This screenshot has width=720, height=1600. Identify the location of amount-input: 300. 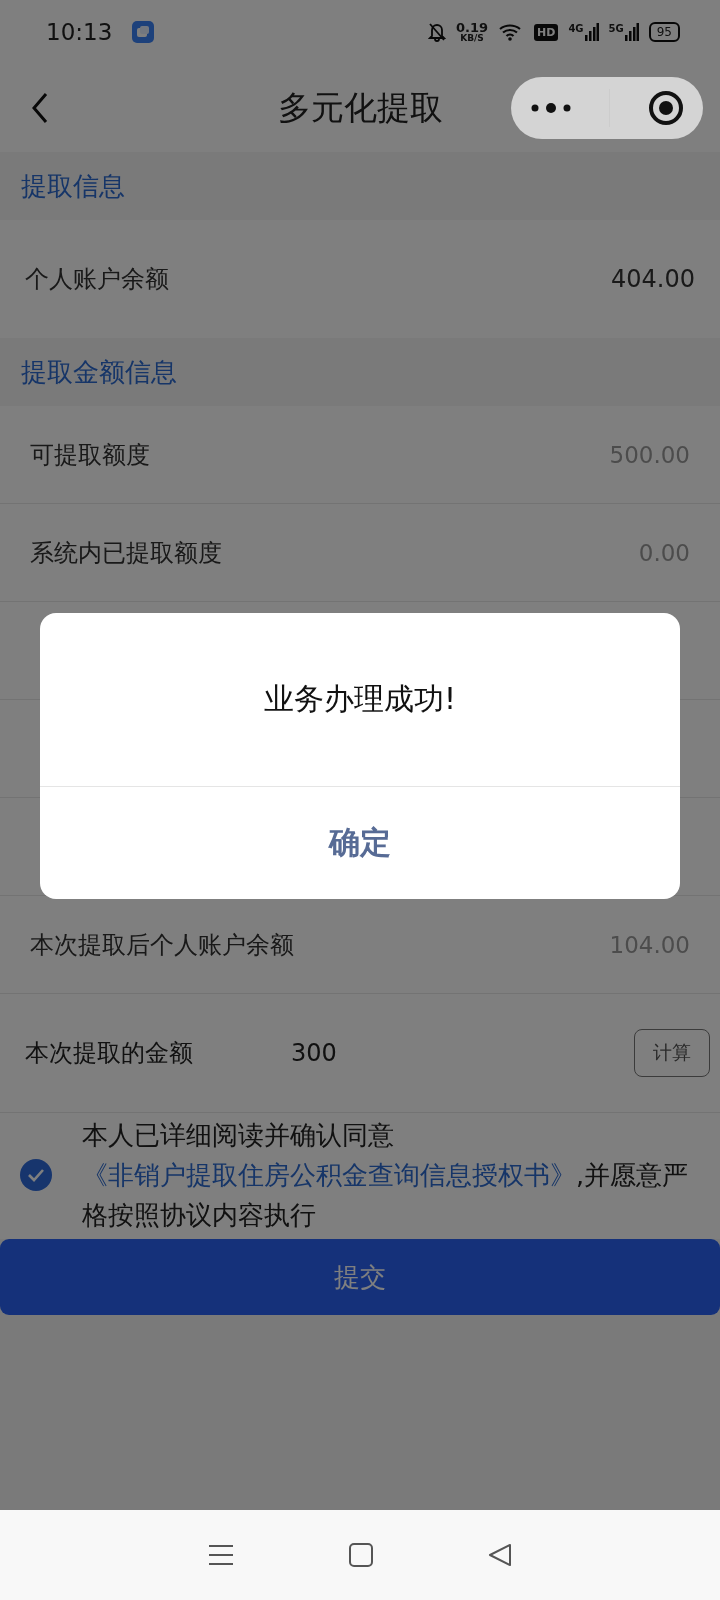
(314, 1053).